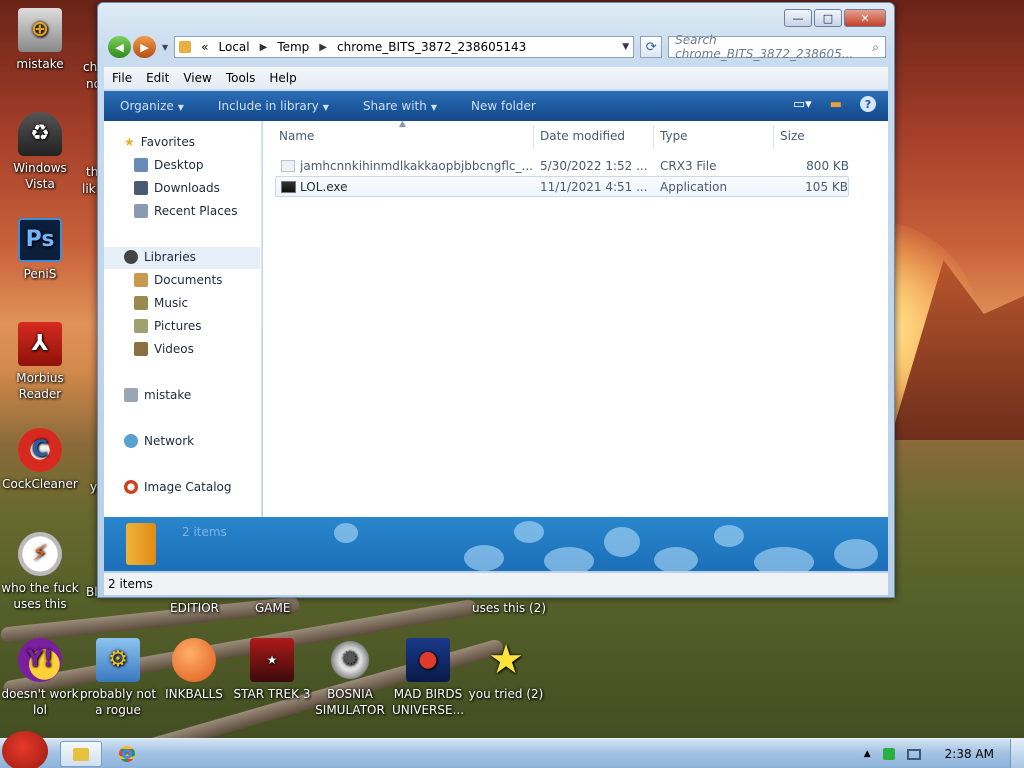 This screenshot has height=768, width=1024. Describe the element at coordinates (350, 678) in the screenshot. I see `desktop-icon-bosnia-simulator: ✹ BOSNIA SIMULATOR` at that location.